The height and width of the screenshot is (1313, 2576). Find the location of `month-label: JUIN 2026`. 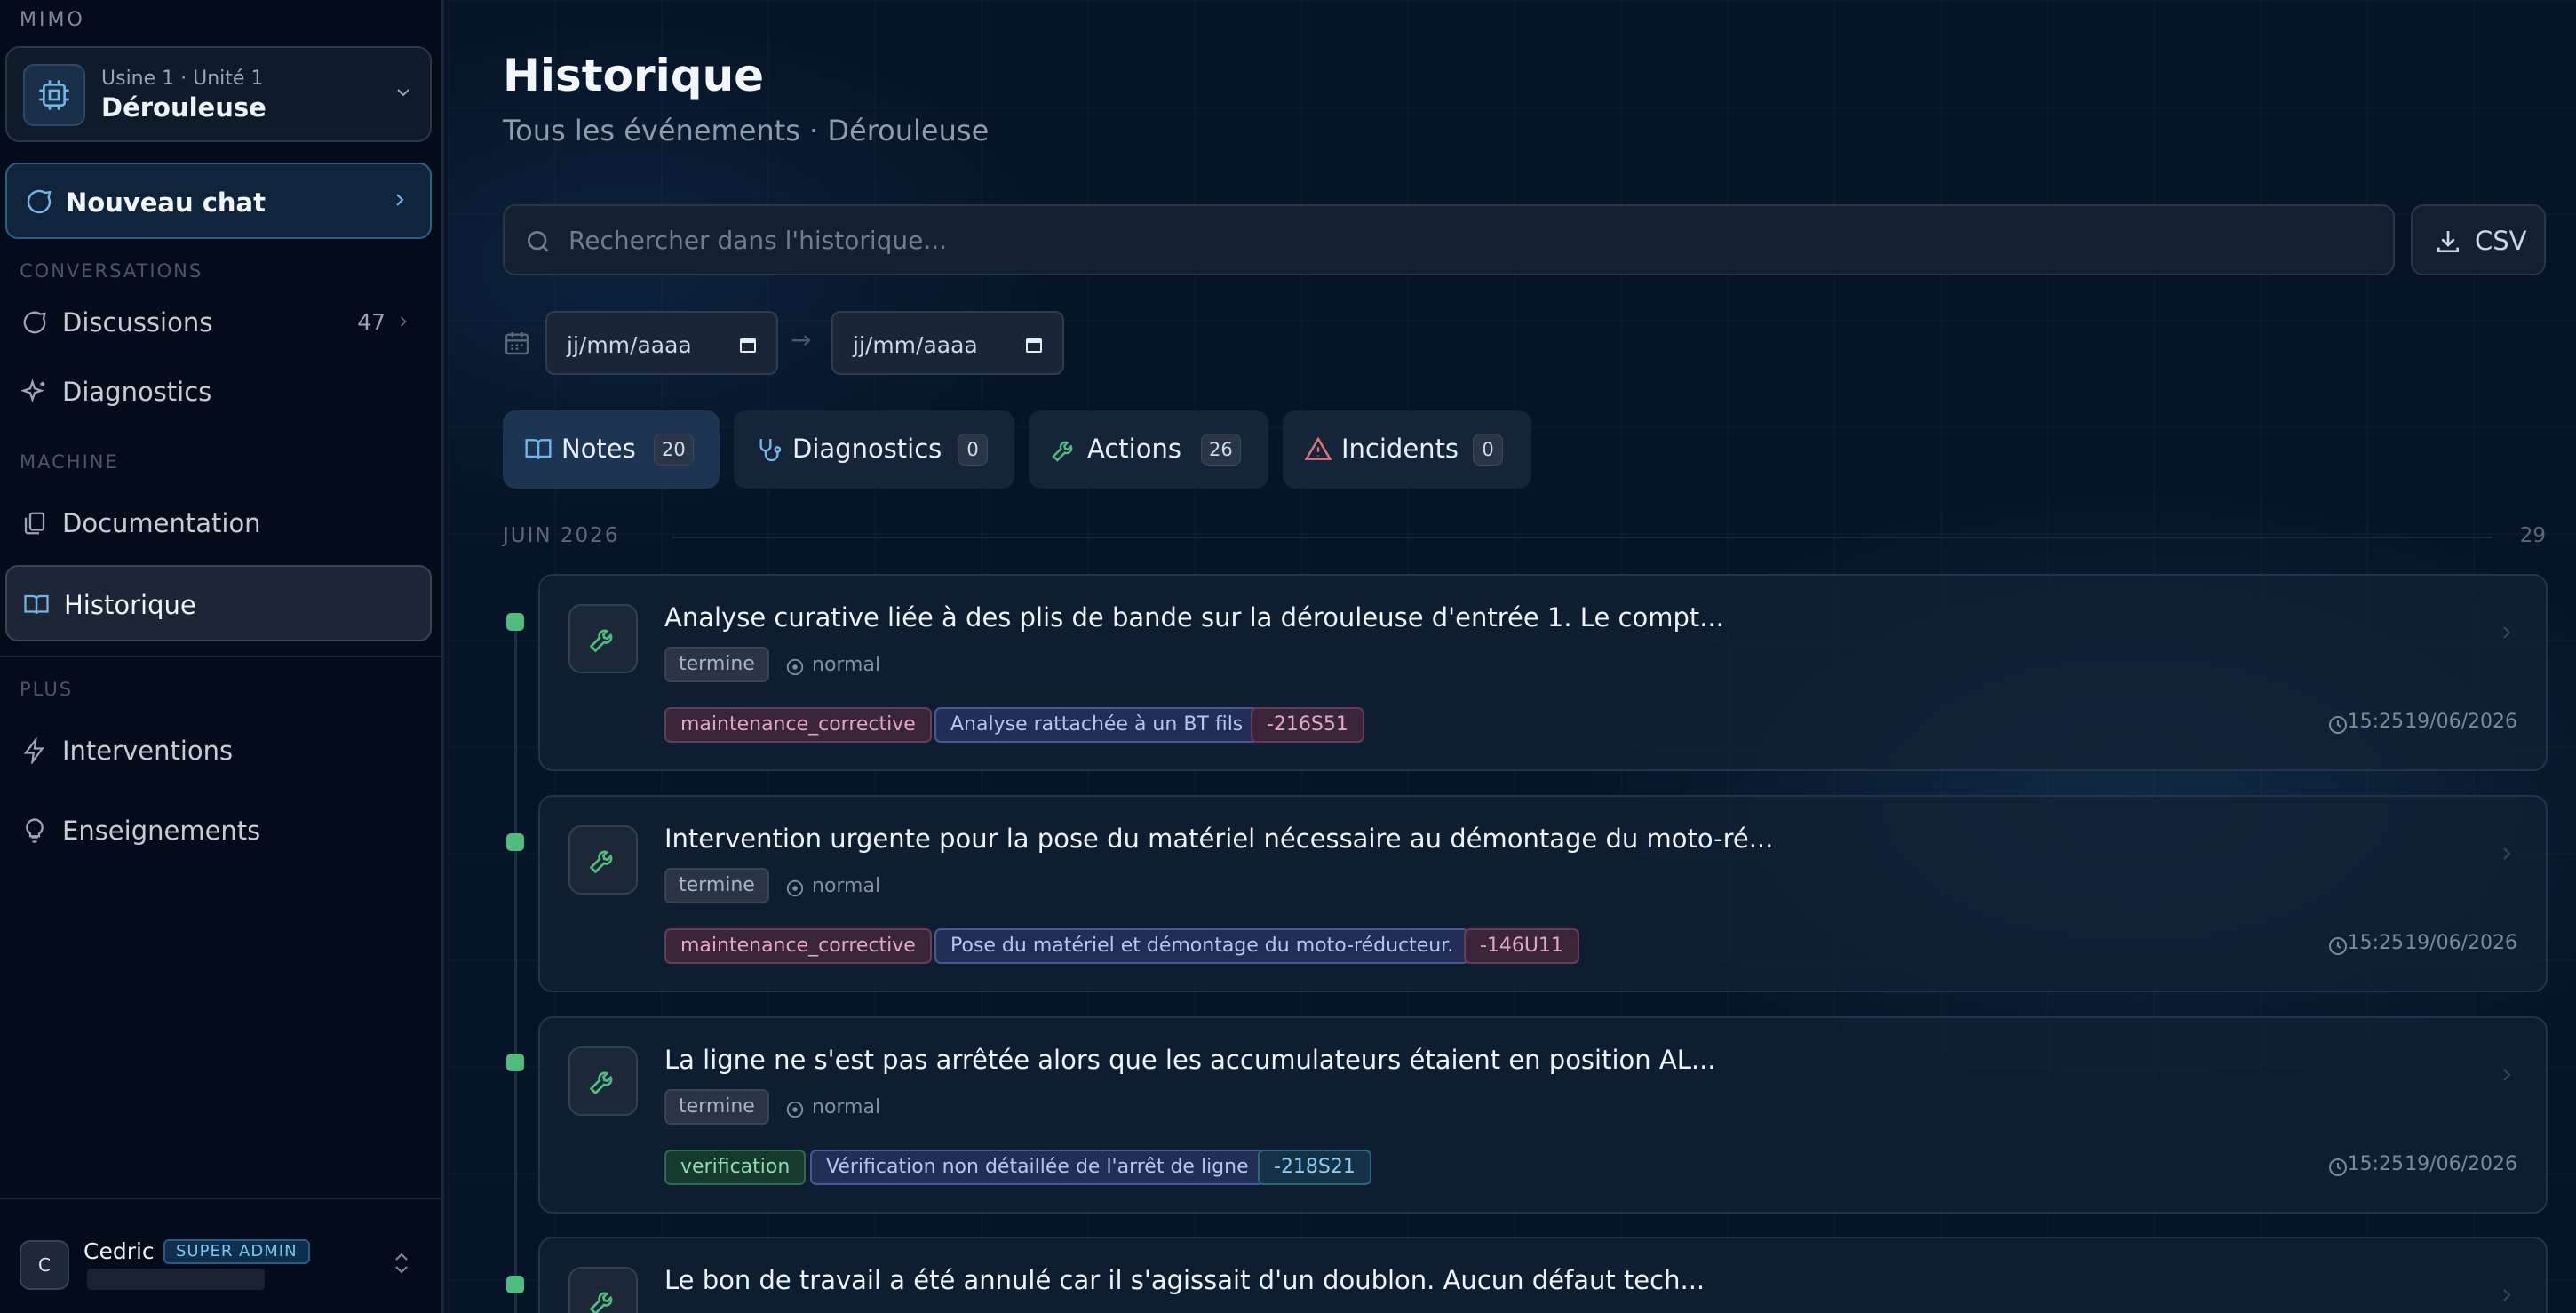

month-label: JUIN 2026 is located at coordinates (561, 535).